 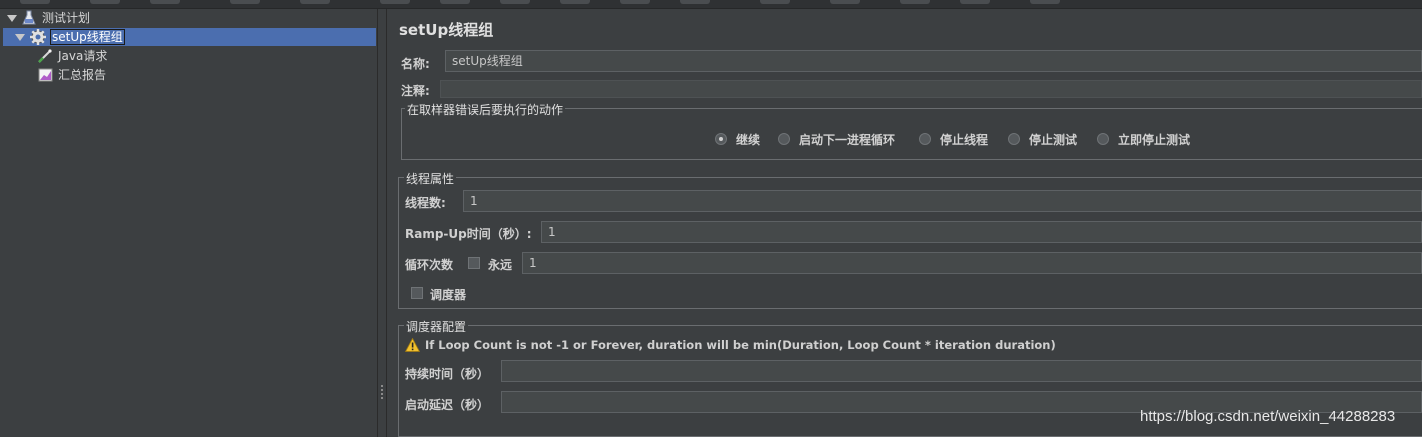 I want to click on tree-item-java-request: Java请求, so click(x=188, y=56).